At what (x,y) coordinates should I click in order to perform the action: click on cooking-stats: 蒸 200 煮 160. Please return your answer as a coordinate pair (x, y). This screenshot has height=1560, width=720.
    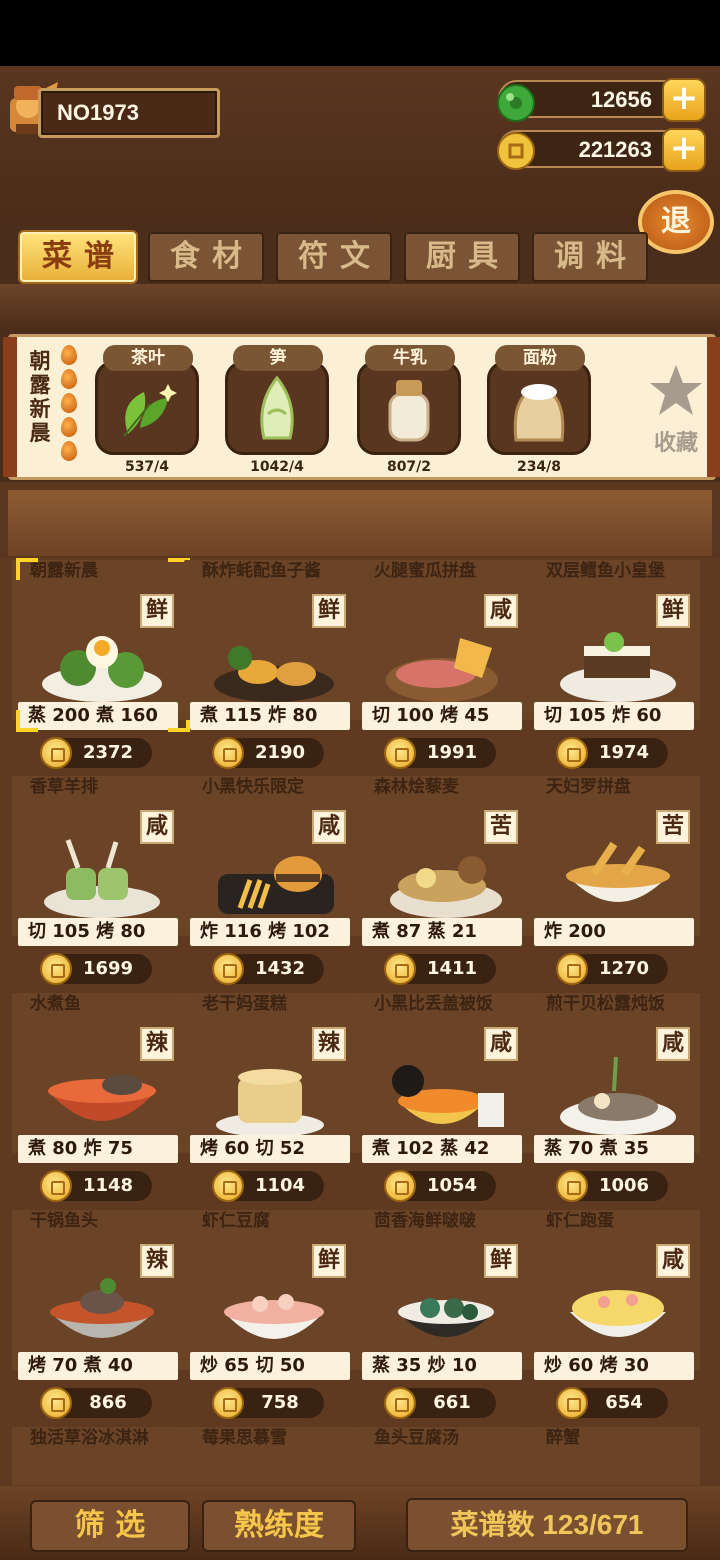
    Looking at the image, I should click on (98, 716).